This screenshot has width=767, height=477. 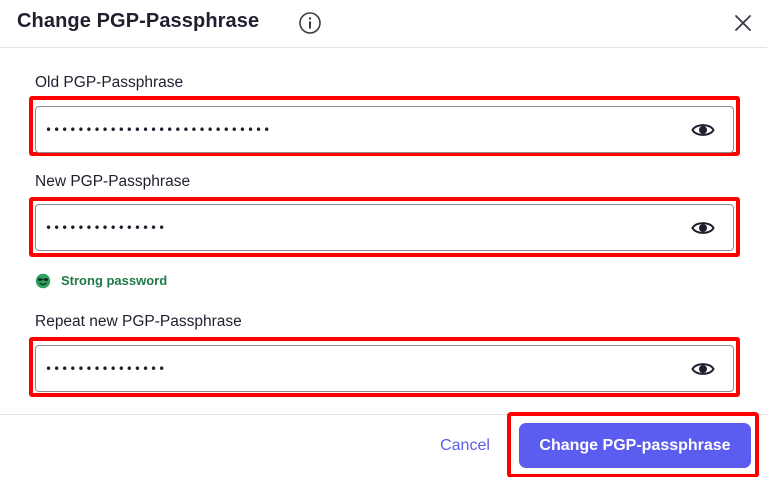 What do you see at coordinates (138, 321) in the screenshot?
I see `repeat-passphrase-label: Repeat new PGP-Passphrase` at bounding box center [138, 321].